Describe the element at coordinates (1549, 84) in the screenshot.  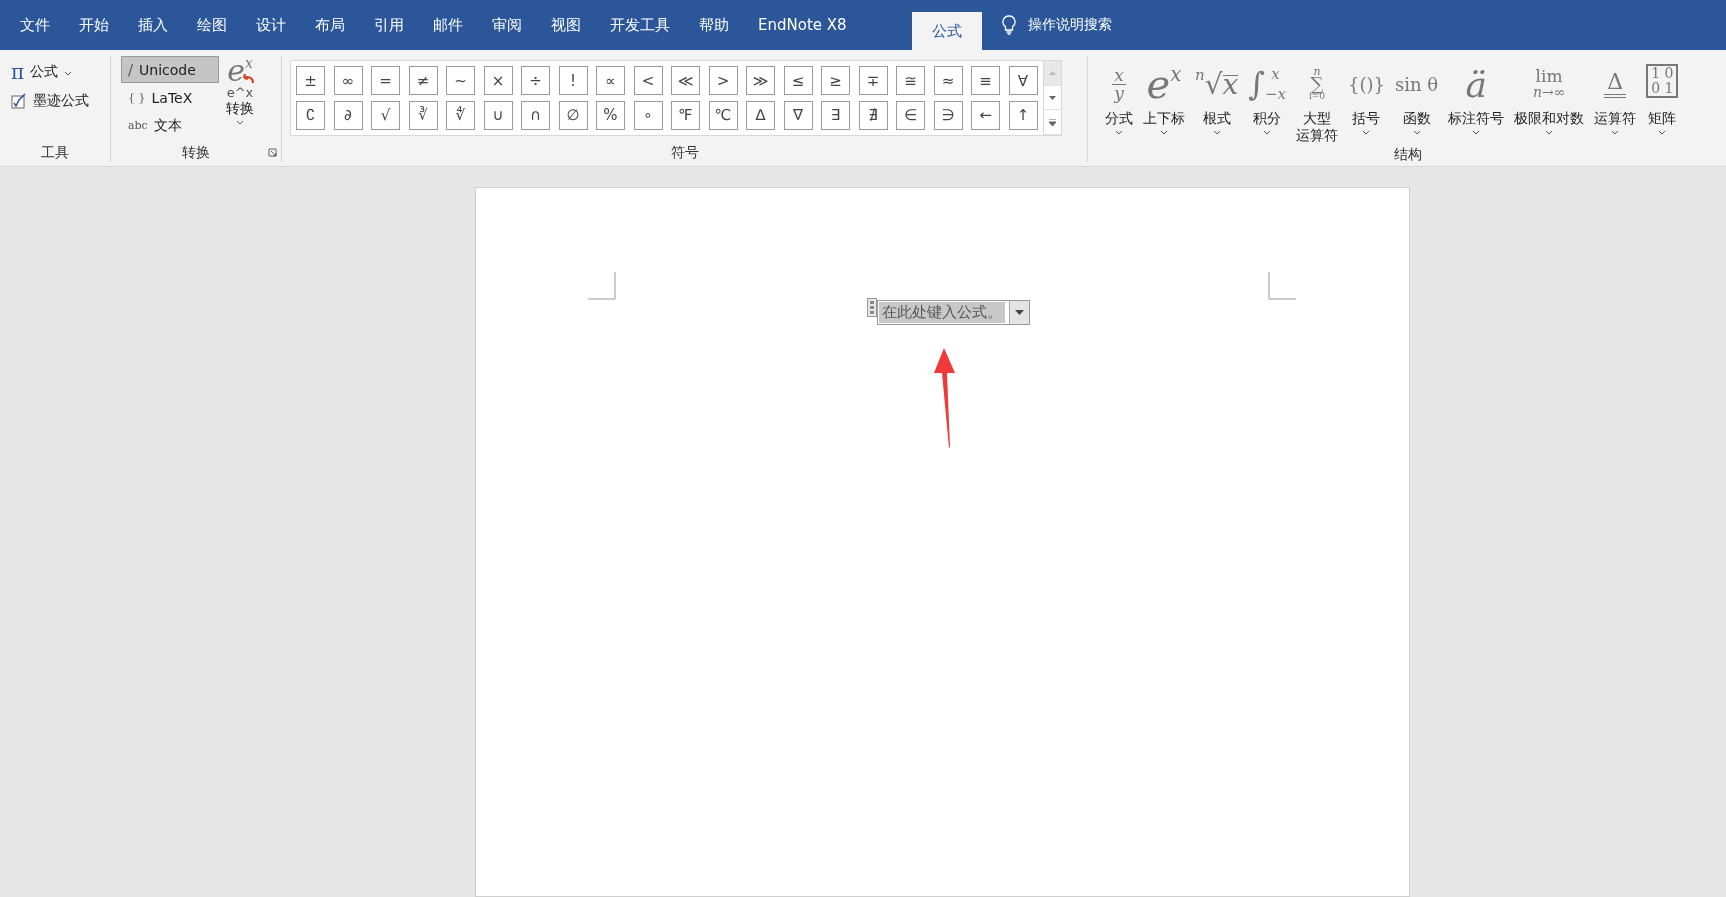
I see `structure-icon: lim n→∞` at that location.